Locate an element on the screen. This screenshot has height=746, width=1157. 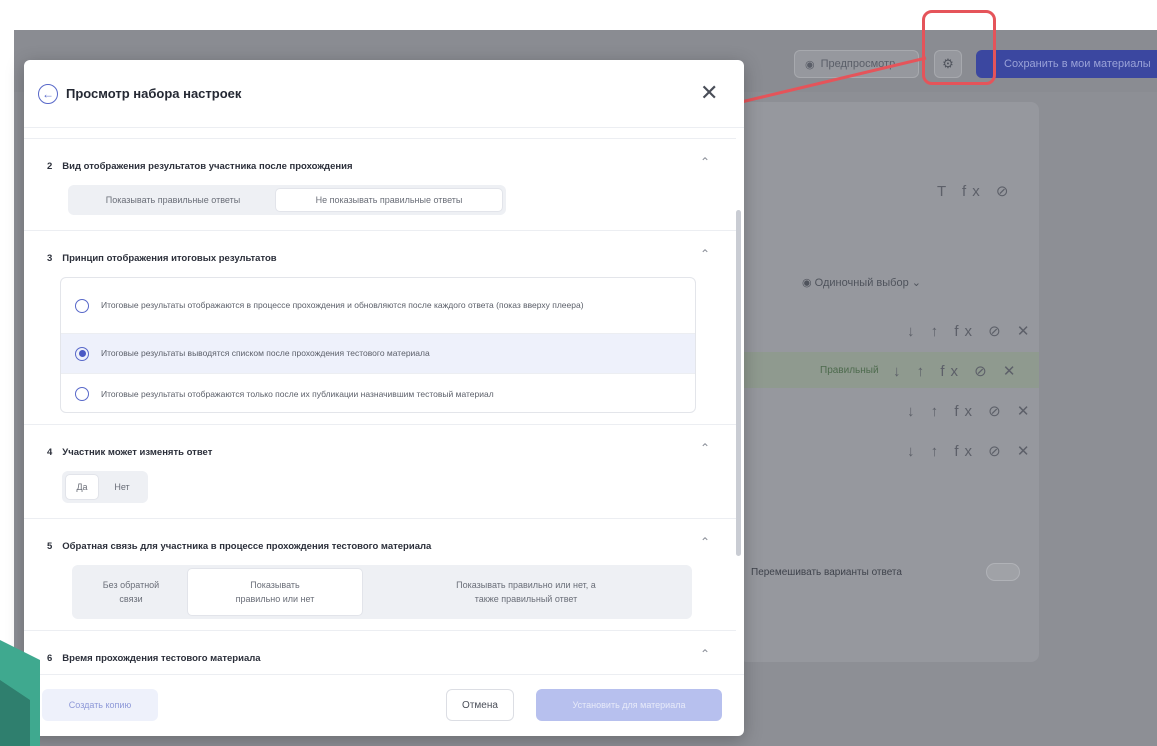
segment-option-selected: Да is located at coordinates (82, 487).